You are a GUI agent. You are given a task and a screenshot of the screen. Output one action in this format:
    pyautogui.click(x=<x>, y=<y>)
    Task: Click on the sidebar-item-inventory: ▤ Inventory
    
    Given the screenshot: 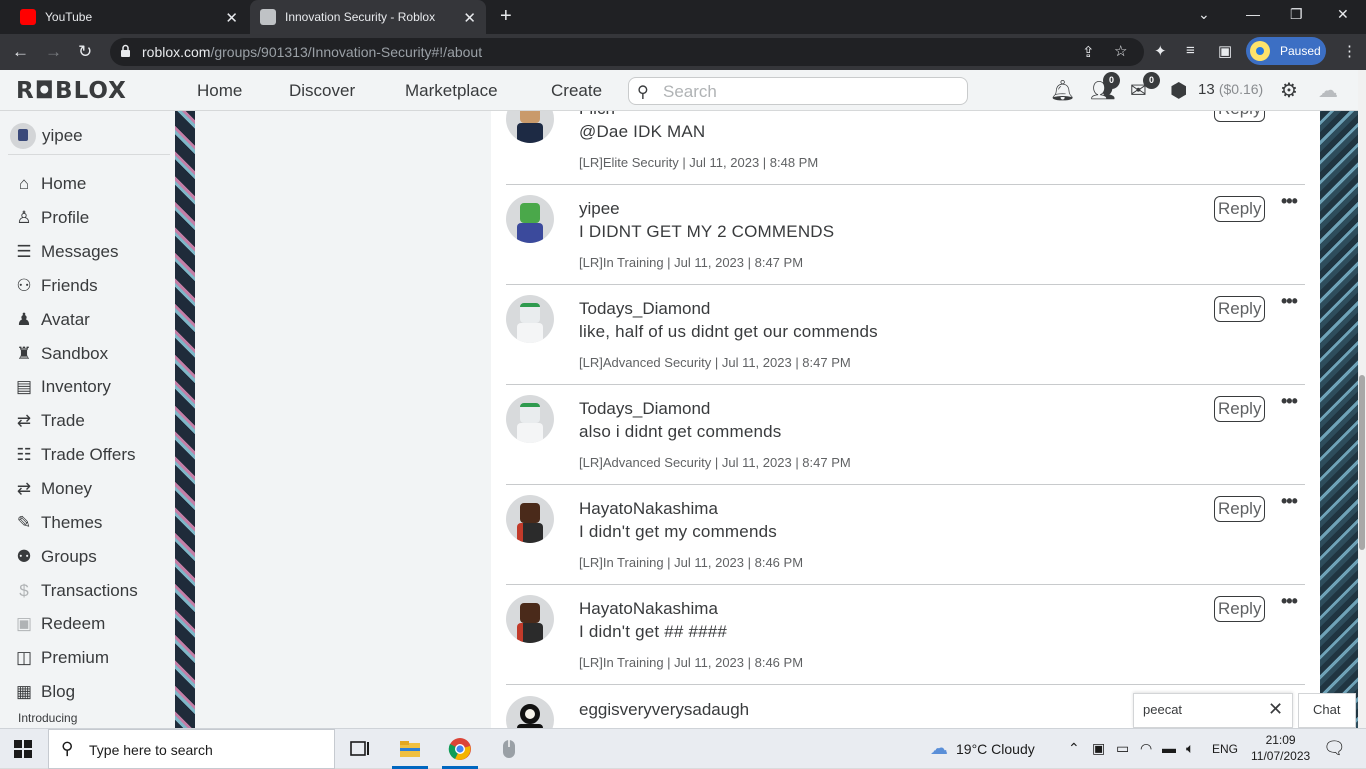 What is the action you would take?
    pyautogui.click(x=61, y=387)
    